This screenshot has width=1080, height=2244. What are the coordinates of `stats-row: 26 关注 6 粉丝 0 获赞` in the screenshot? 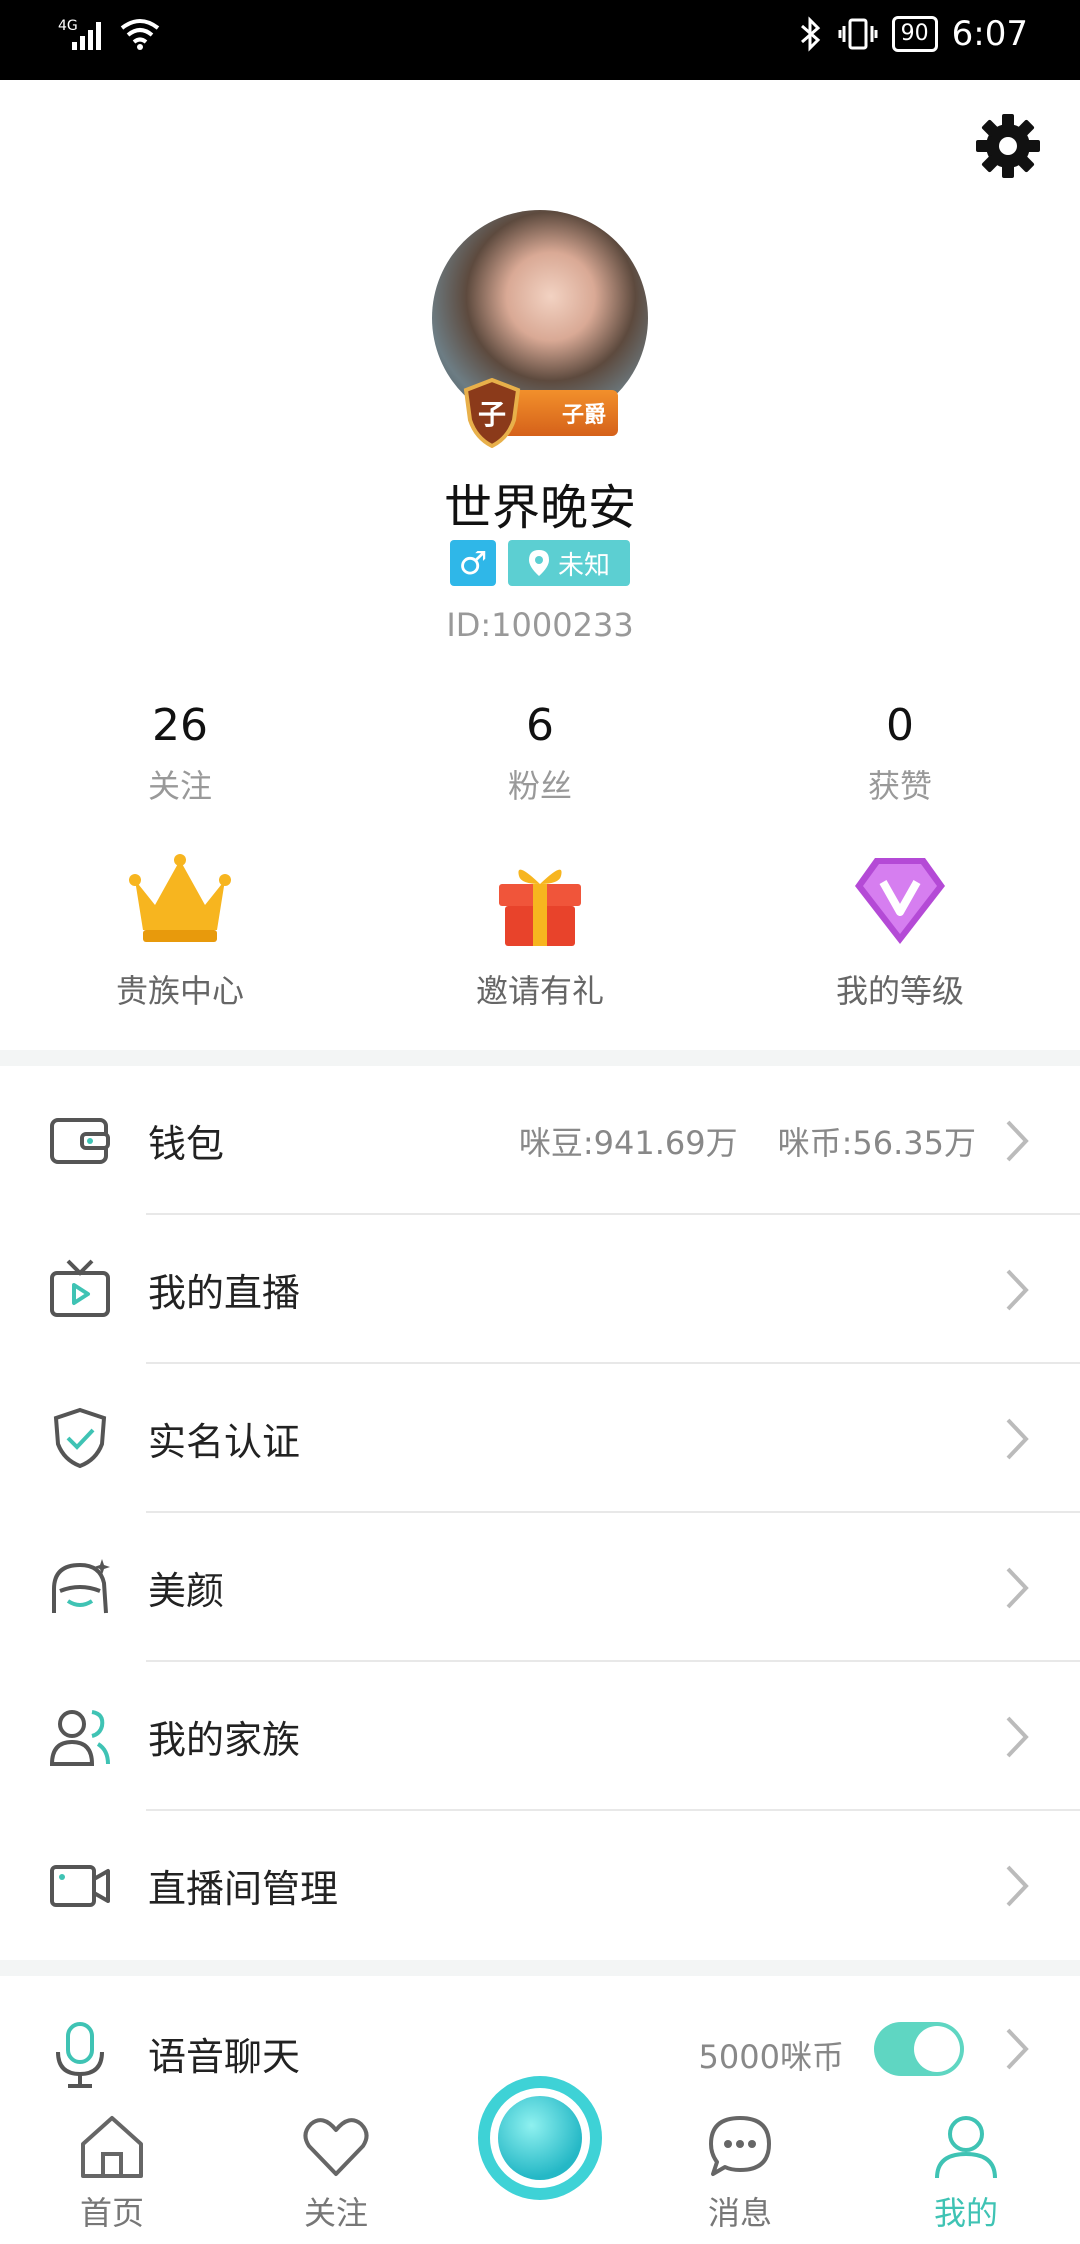 It's located at (540, 753).